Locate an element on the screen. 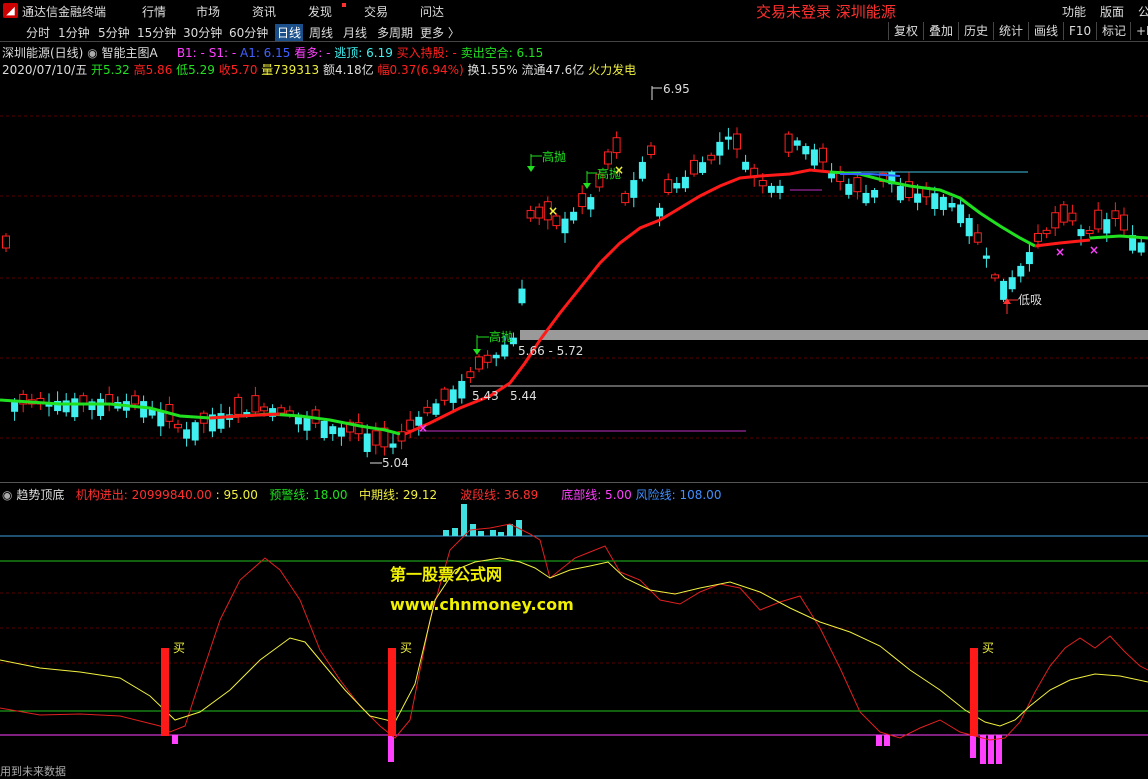  period-1min: 1分钟 is located at coordinates (74, 32).